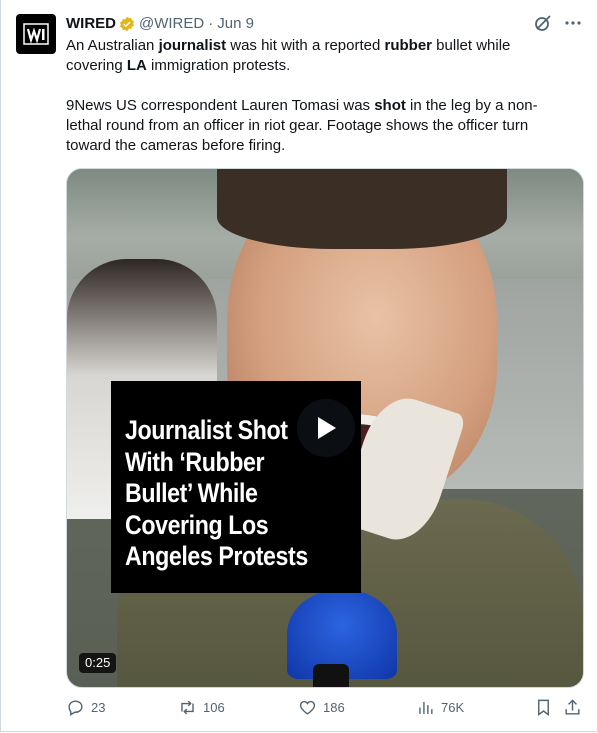 The height and width of the screenshot is (733, 598). I want to click on repost-button: 106, so click(201, 707).